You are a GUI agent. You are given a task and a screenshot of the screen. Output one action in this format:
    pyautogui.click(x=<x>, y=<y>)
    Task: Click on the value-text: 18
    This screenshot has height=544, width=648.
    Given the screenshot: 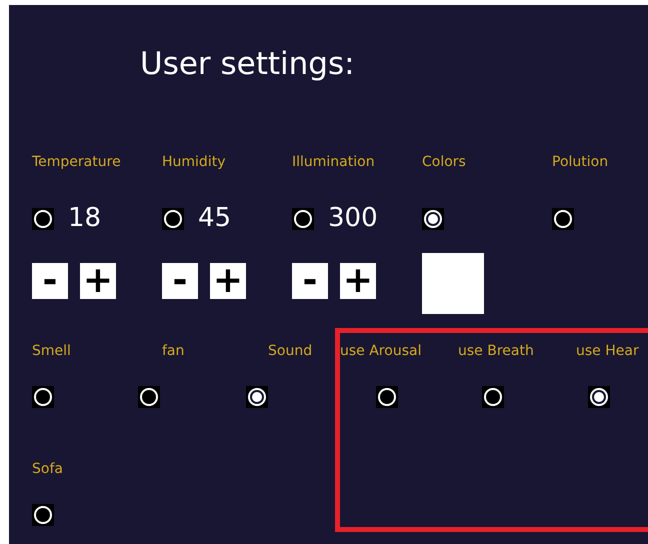 What is the action you would take?
    pyautogui.click(x=85, y=218)
    